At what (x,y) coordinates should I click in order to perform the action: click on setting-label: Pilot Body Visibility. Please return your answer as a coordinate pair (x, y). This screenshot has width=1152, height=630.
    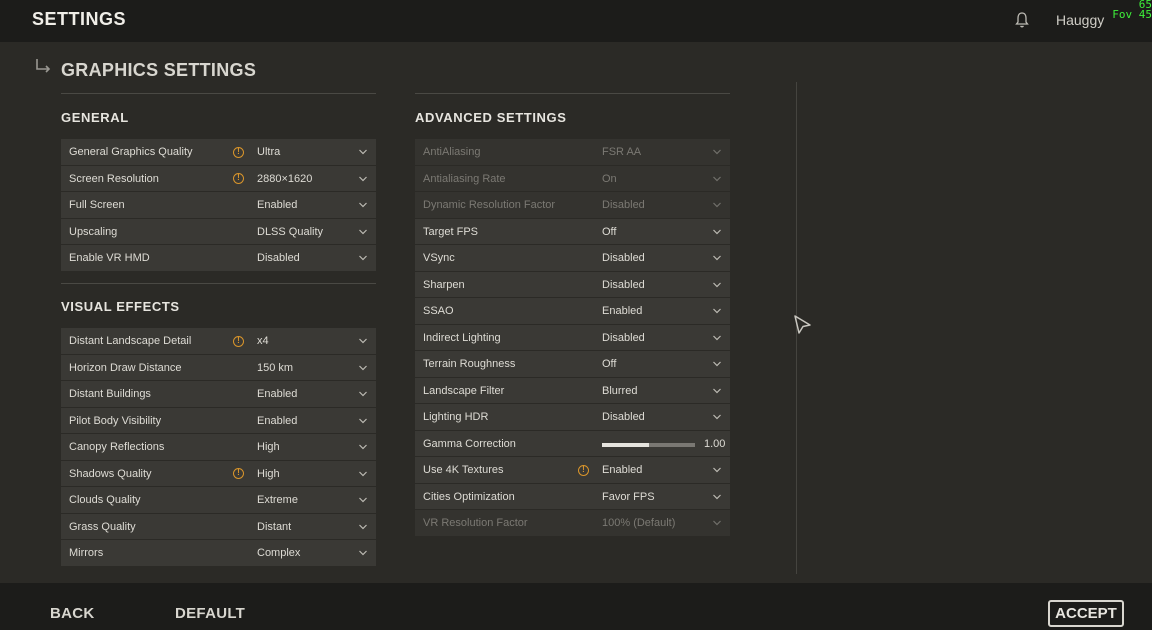
    Looking at the image, I should click on (115, 420).